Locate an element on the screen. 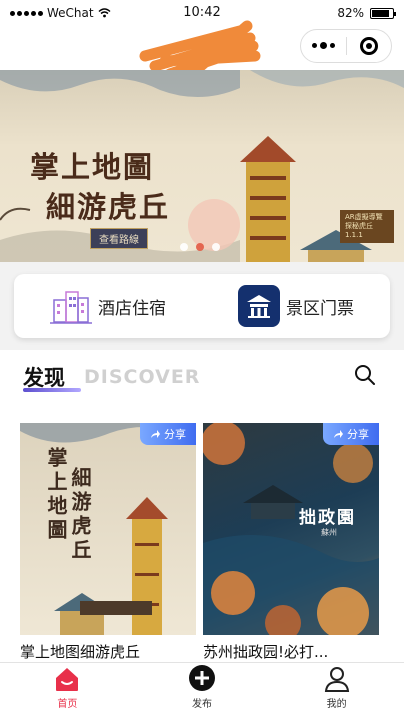 This screenshot has height=711, width=404. plus-circle-icon is located at coordinates (202, 678).